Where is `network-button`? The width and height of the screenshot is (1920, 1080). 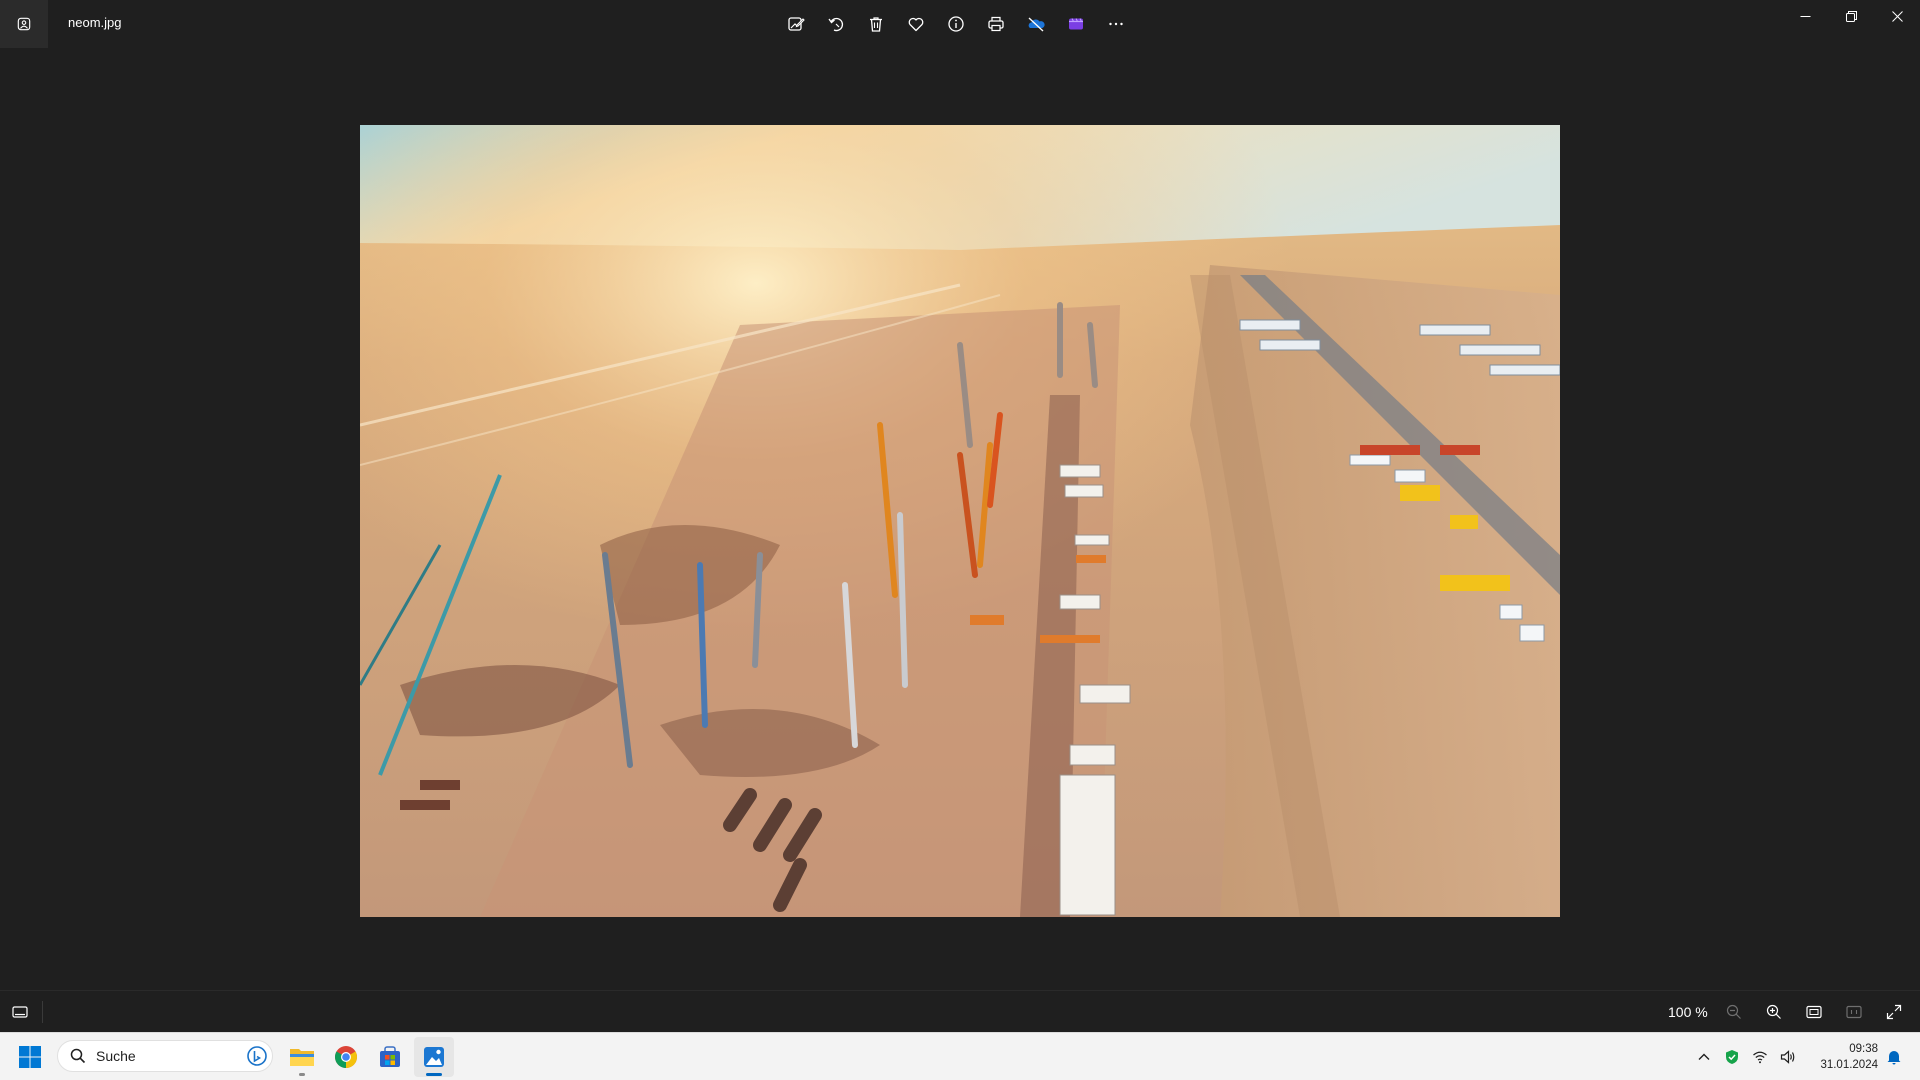
network-button is located at coordinates (1760, 1057).